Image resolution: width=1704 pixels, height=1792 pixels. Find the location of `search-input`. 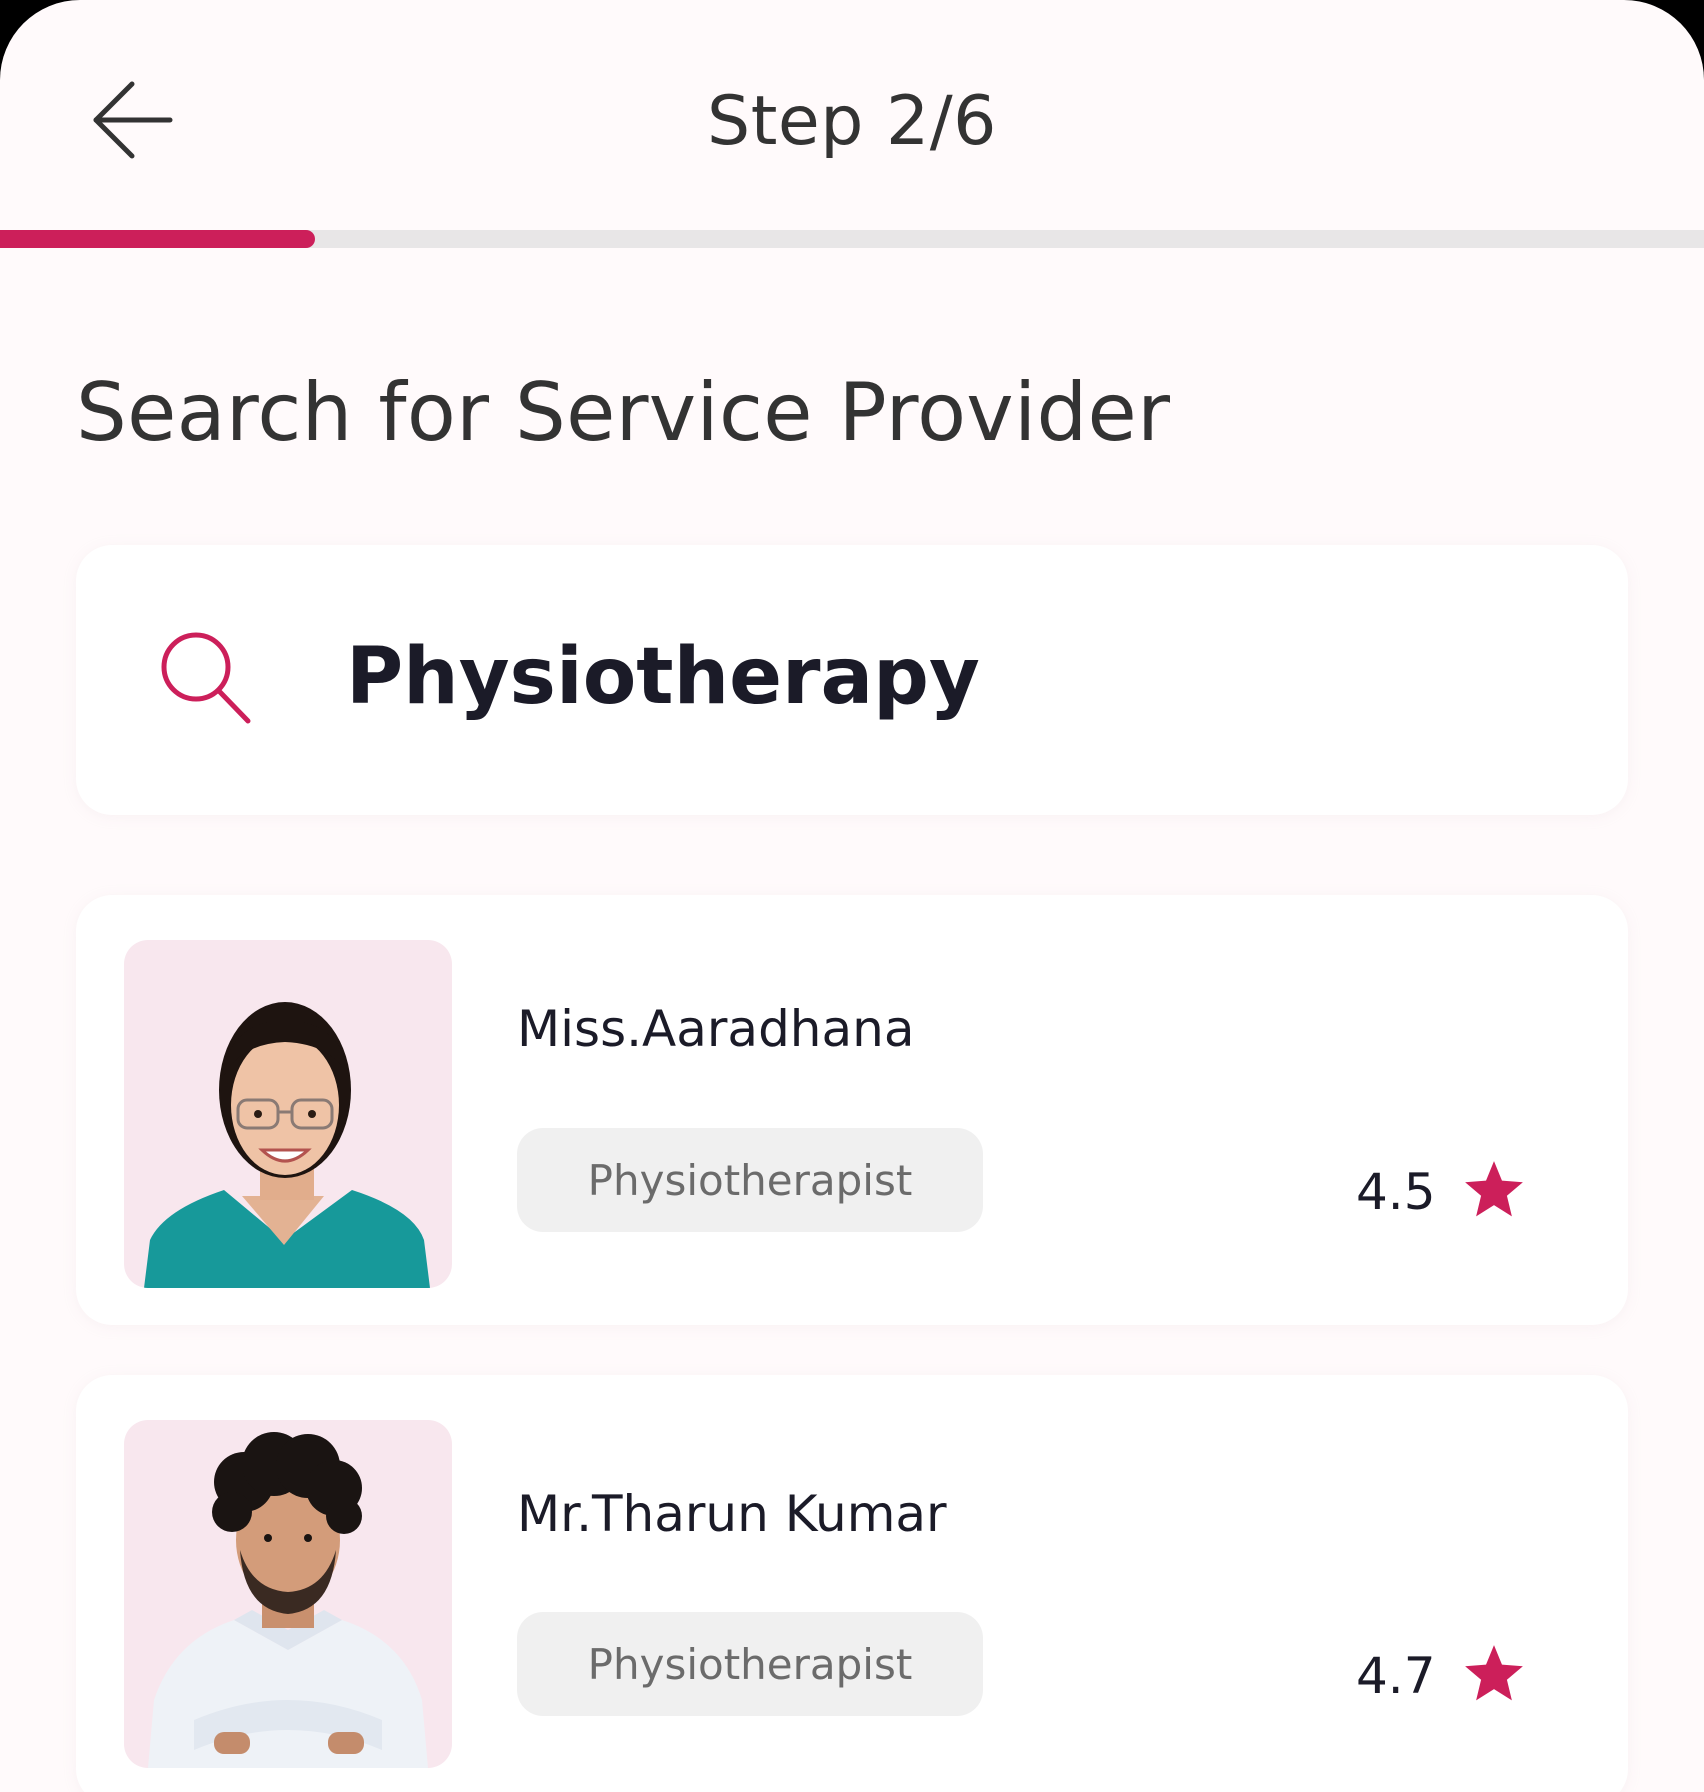

search-input is located at coordinates (946, 677).